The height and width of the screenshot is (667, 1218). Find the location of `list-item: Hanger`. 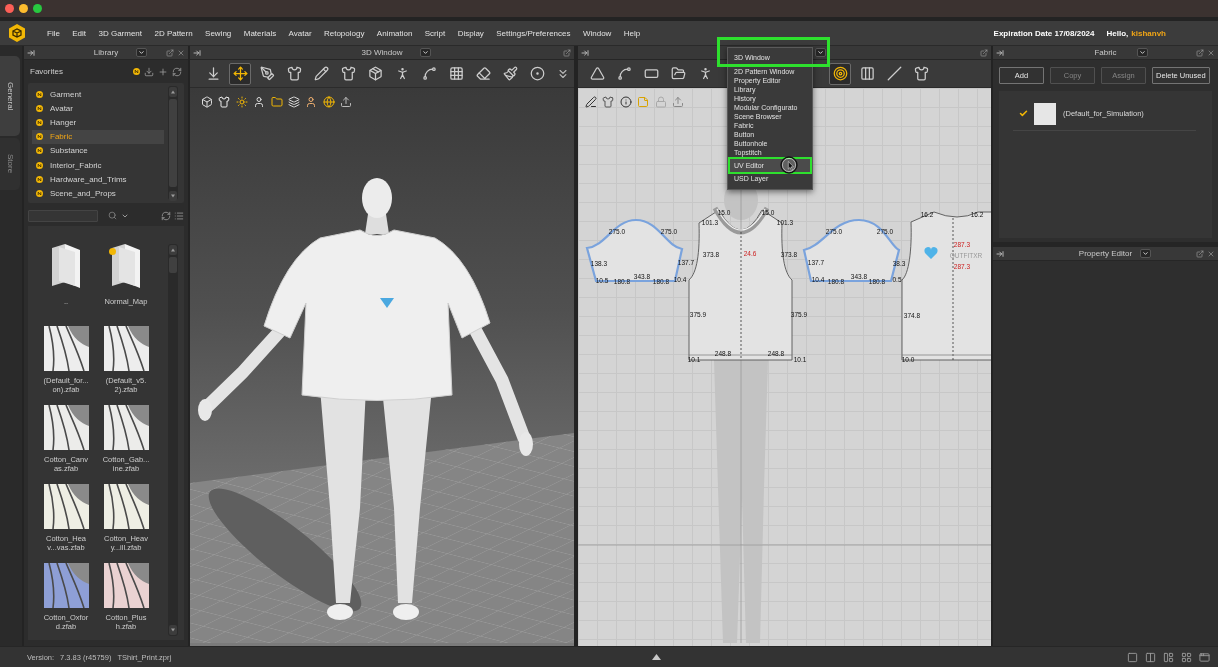

list-item: Hanger is located at coordinates (98, 122).